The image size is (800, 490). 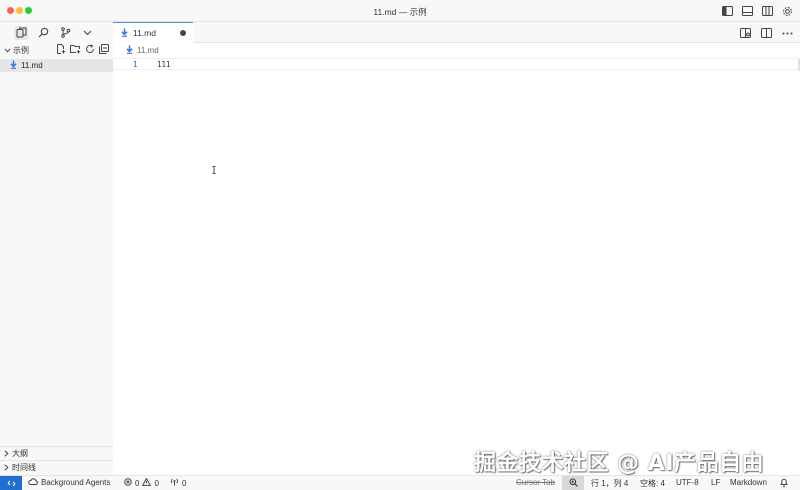 I want to click on ports-count: 0, so click(x=184, y=483).